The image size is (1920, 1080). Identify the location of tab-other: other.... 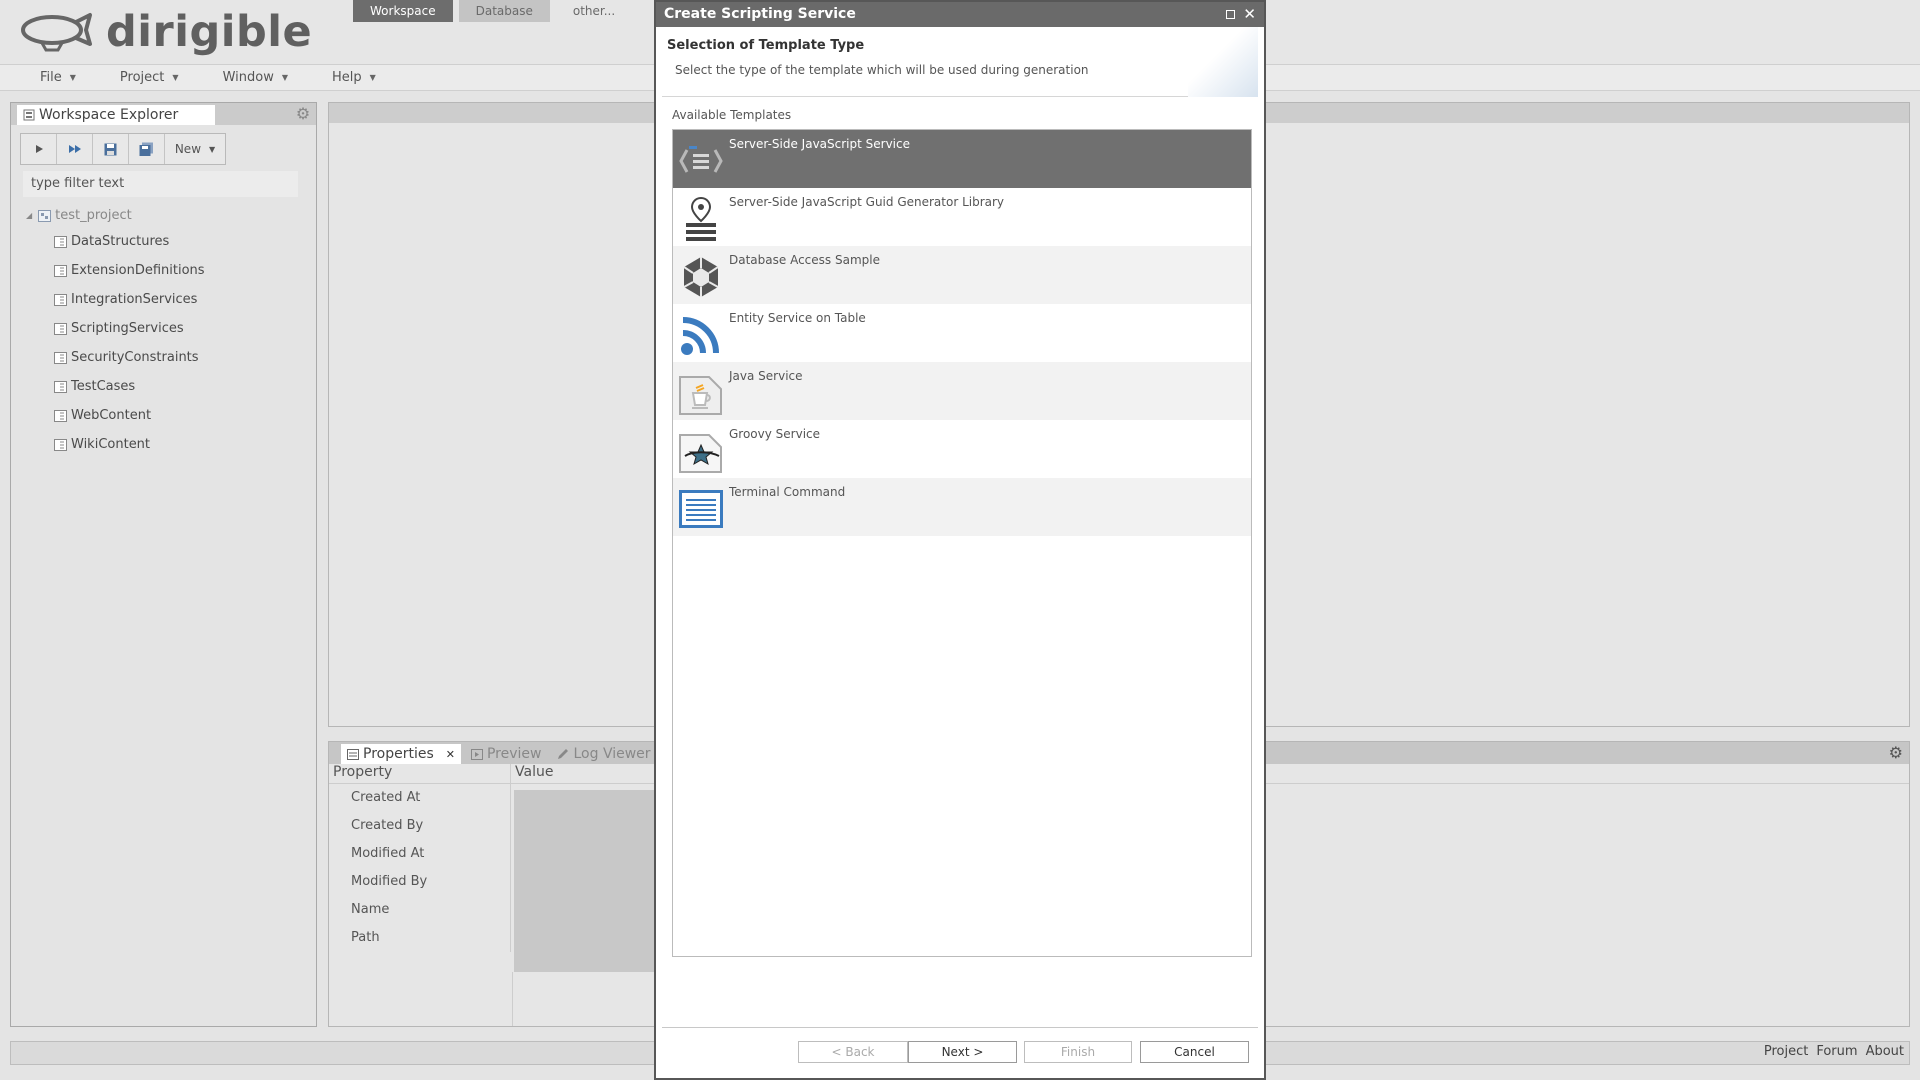
(594, 11).